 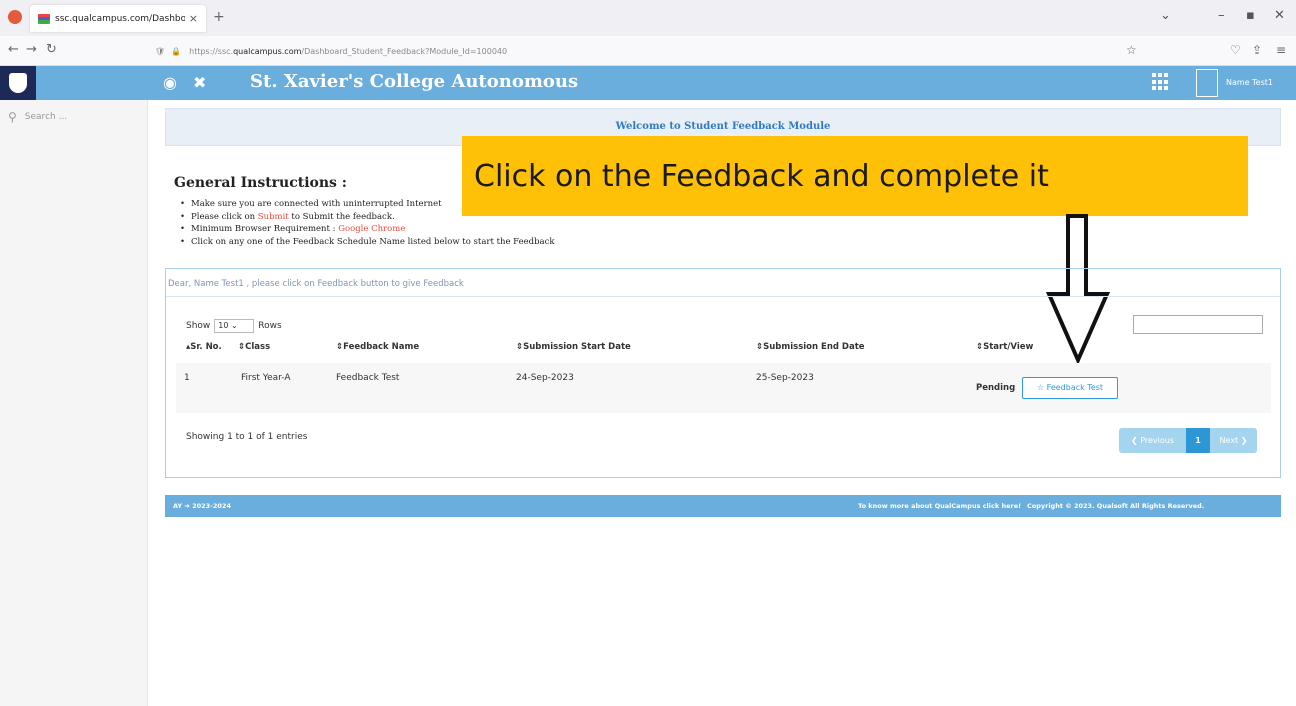 What do you see at coordinates (785, 378) in the screenshot?
I see `cell-end-date: 25-Sep-2023` at bounding box center [785, 378].